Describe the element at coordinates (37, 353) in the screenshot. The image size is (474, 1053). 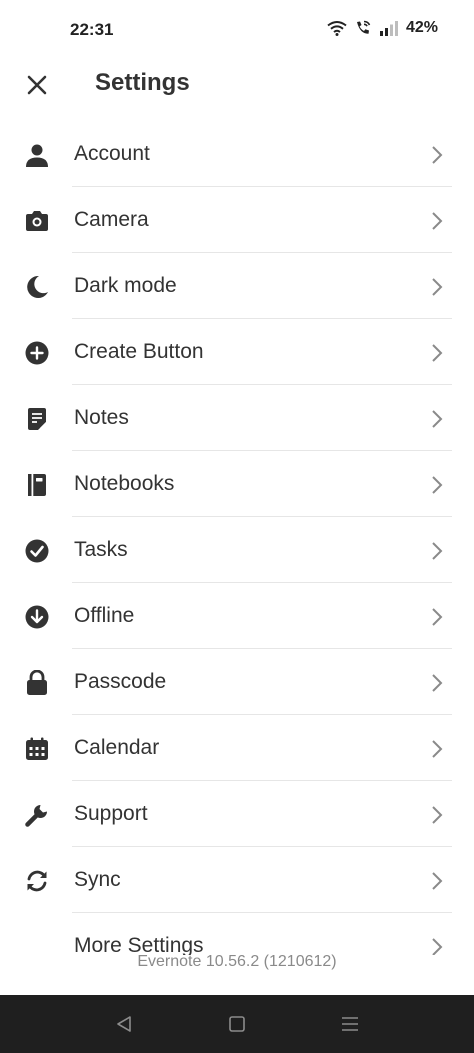
I see `plus-circle-icon` at that location.